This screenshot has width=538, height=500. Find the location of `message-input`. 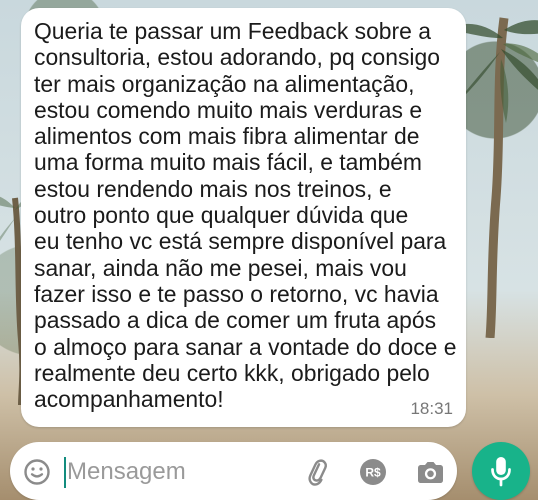

message-input is located at coordinates (168, 472).